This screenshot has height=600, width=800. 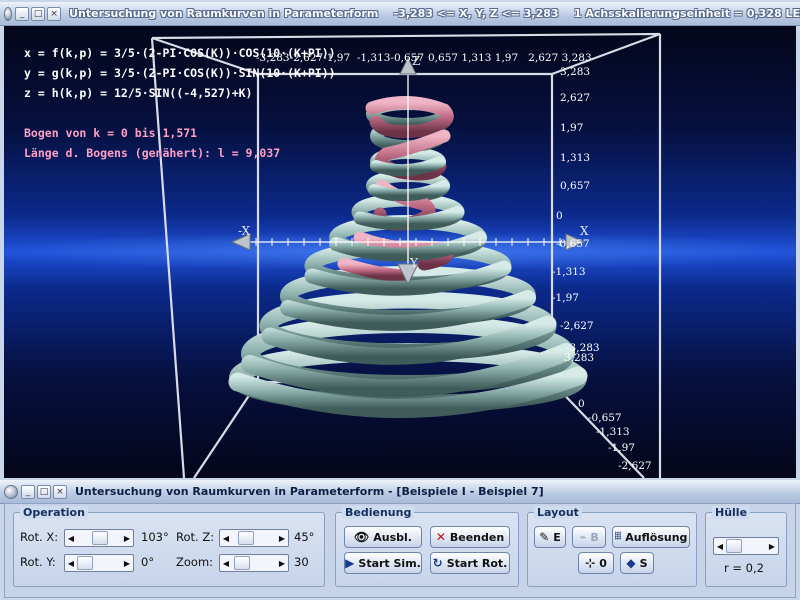 What do you see at coordinates (651, 537) in the screenshot?
I see `aufloesung-button: ⦙⦙⦙ Auflösung` at bounding box center [651, 537].